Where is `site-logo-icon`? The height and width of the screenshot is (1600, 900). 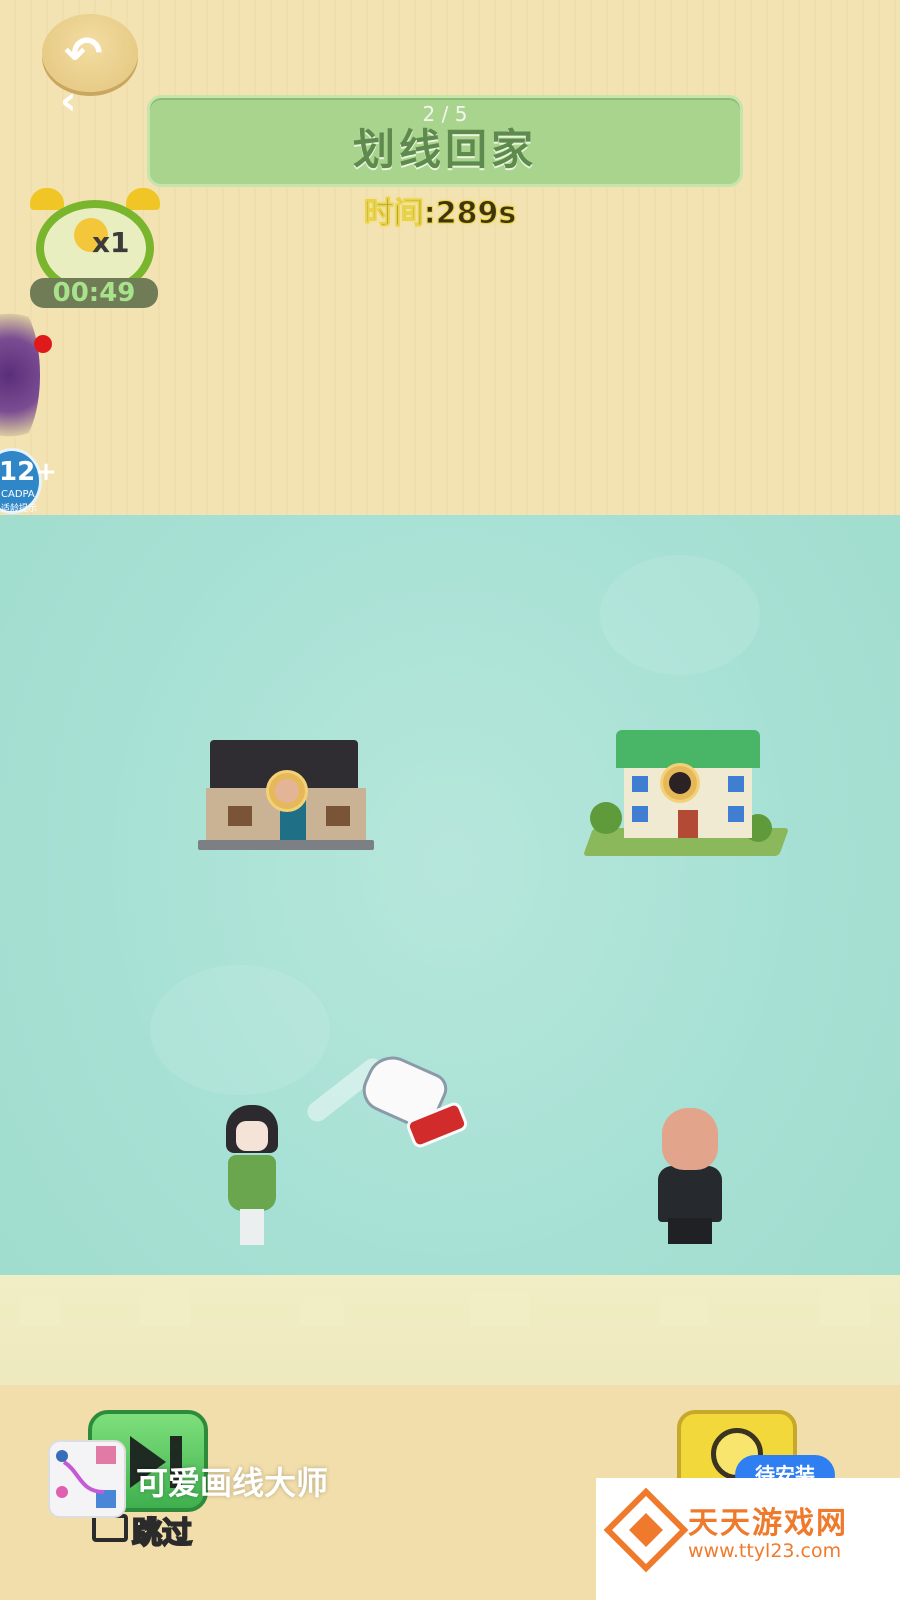
site-logo-icon is located at coordinates (646, 1530).